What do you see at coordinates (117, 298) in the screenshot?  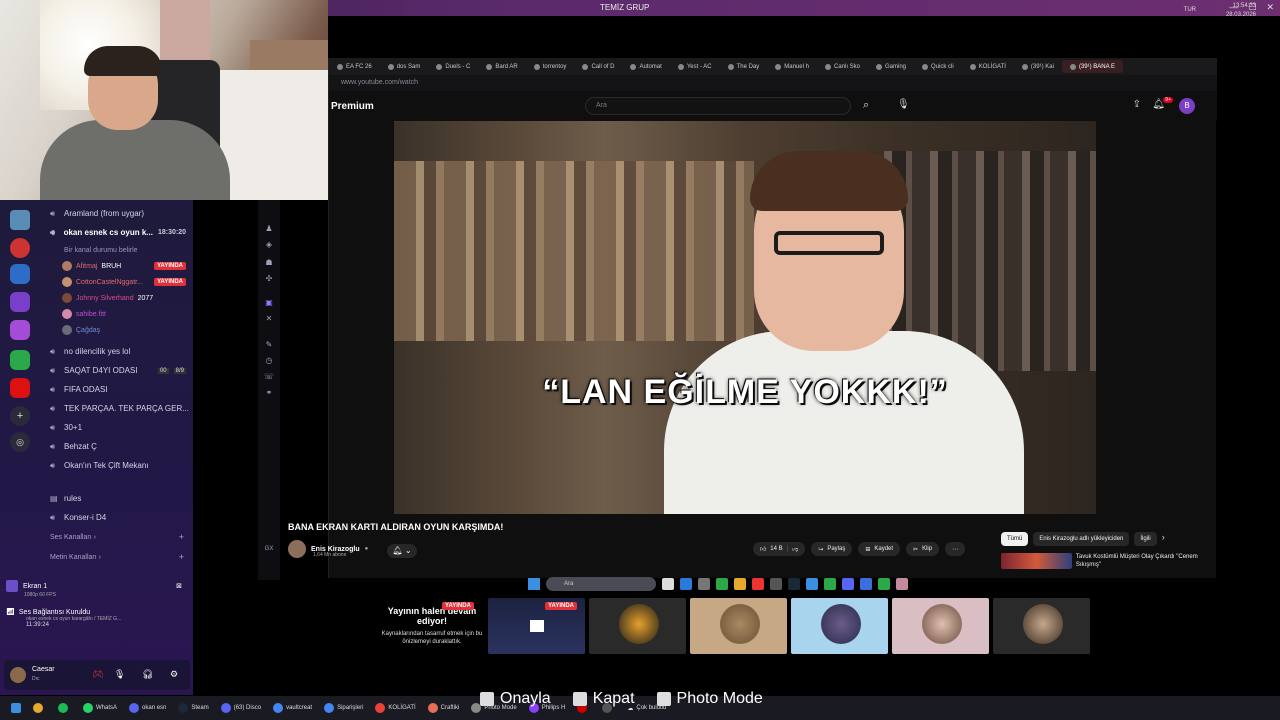 I see `voice-member: Johnny Silverhand 2077` at bounding box center [117, 298].